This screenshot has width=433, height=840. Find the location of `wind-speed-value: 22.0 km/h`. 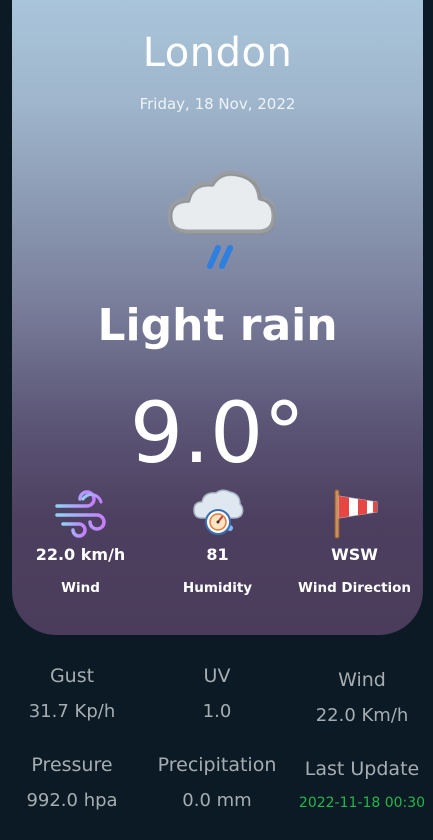

wind-speed-value: 22.0 km/h is located at coordinates (80, 554).